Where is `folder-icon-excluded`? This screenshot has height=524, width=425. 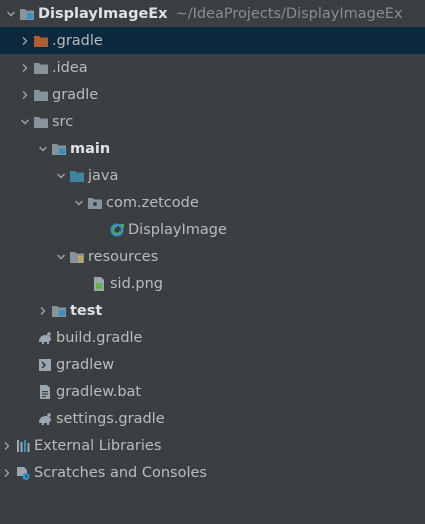 folder-icon-excluded is located at coordinates (41, 41).